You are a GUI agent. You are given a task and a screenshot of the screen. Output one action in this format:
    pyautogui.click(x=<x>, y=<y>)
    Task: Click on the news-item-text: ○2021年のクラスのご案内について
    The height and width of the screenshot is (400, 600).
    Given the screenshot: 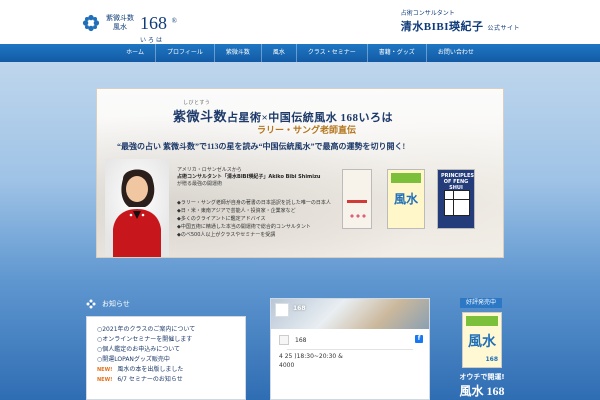 What is the action you would take?
    pyautogui.click(x=146, y=329)
    